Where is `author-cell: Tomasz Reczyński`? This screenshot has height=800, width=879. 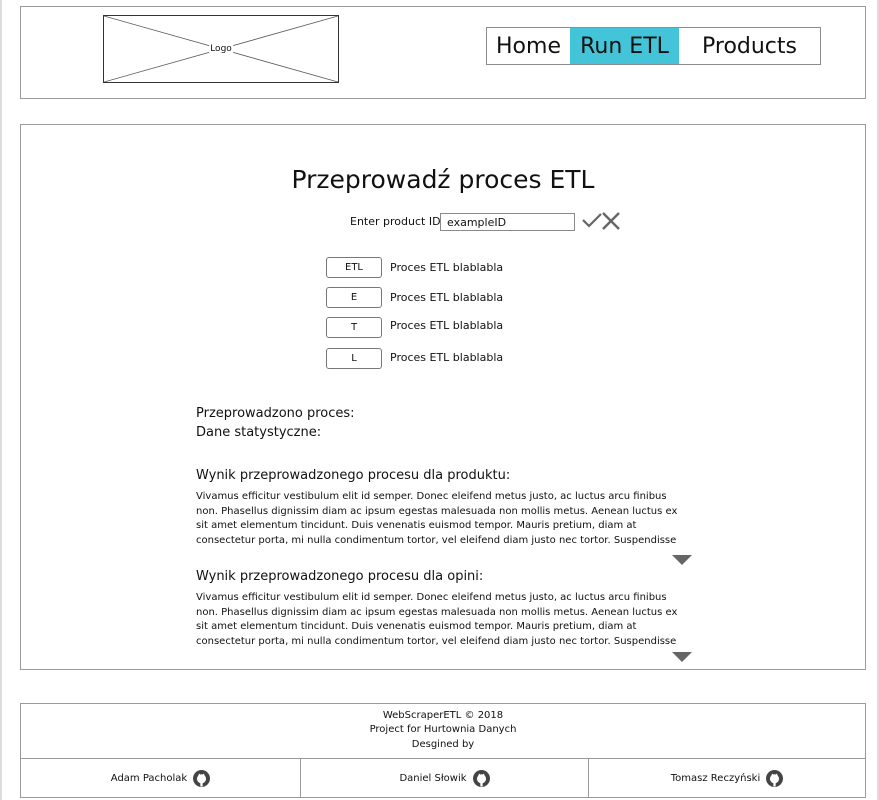 author-cell: Tomasz Reczyński is located at coordinates (726, 778).